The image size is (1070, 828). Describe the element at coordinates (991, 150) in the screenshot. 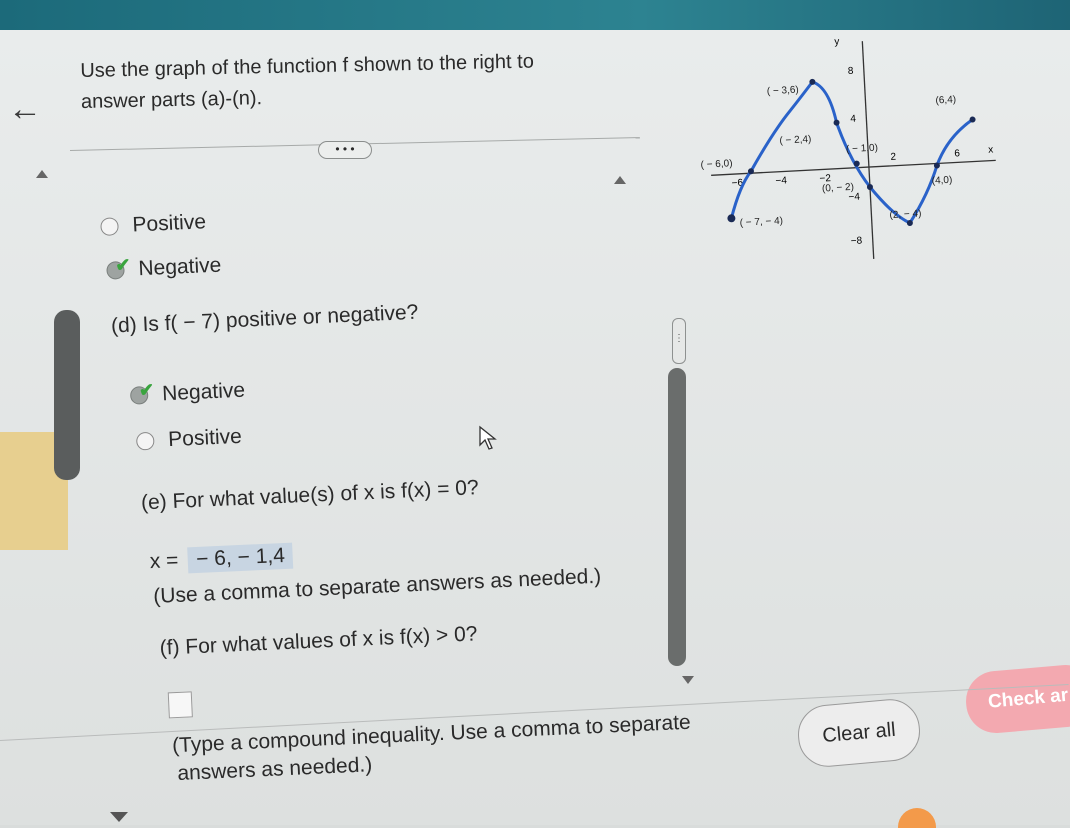

I see `x-axis-label: x` at that location.